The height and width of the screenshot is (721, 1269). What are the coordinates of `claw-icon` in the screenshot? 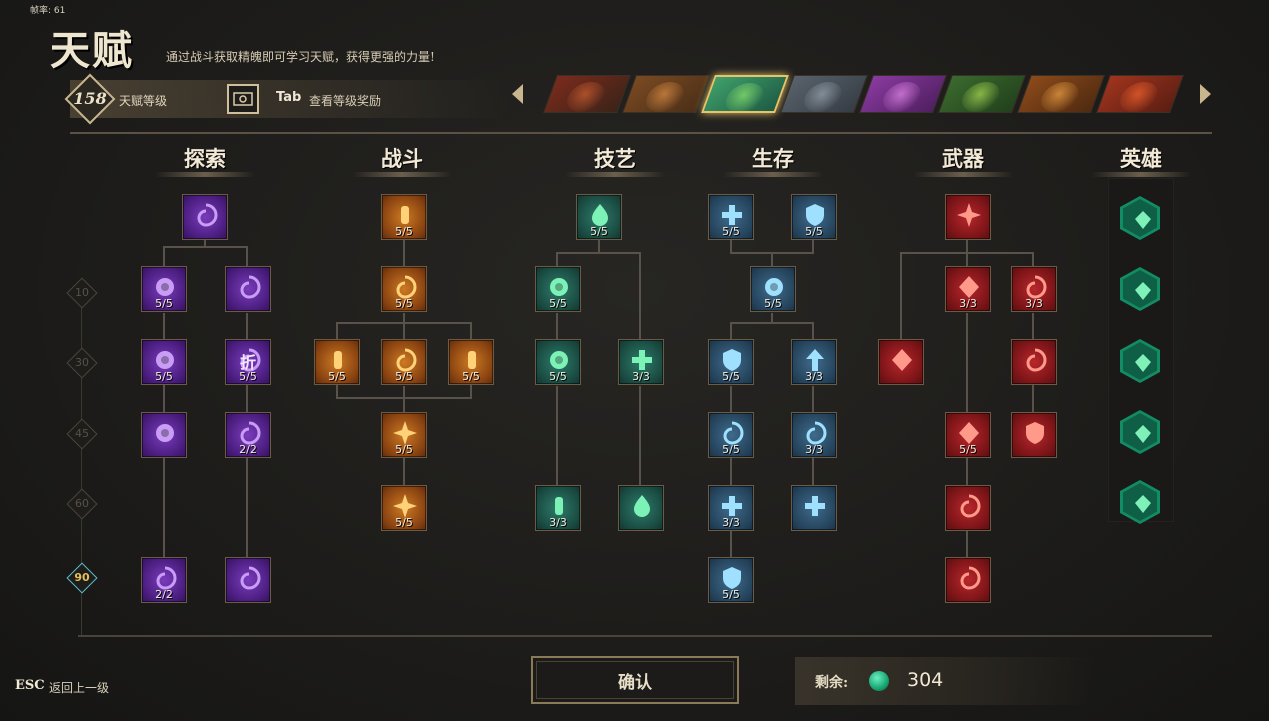 It's located at (1143, 434).